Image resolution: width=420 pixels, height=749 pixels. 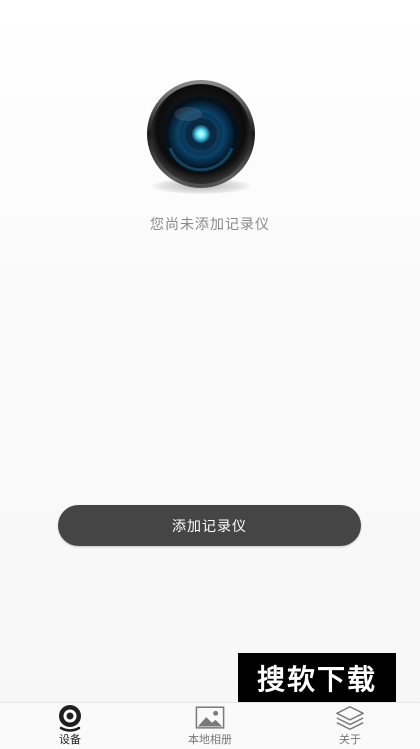 What do you see at coordinates (350, 739) in the screenshot?
I see `tab-label: 关于` at bounding box center [350, 739].